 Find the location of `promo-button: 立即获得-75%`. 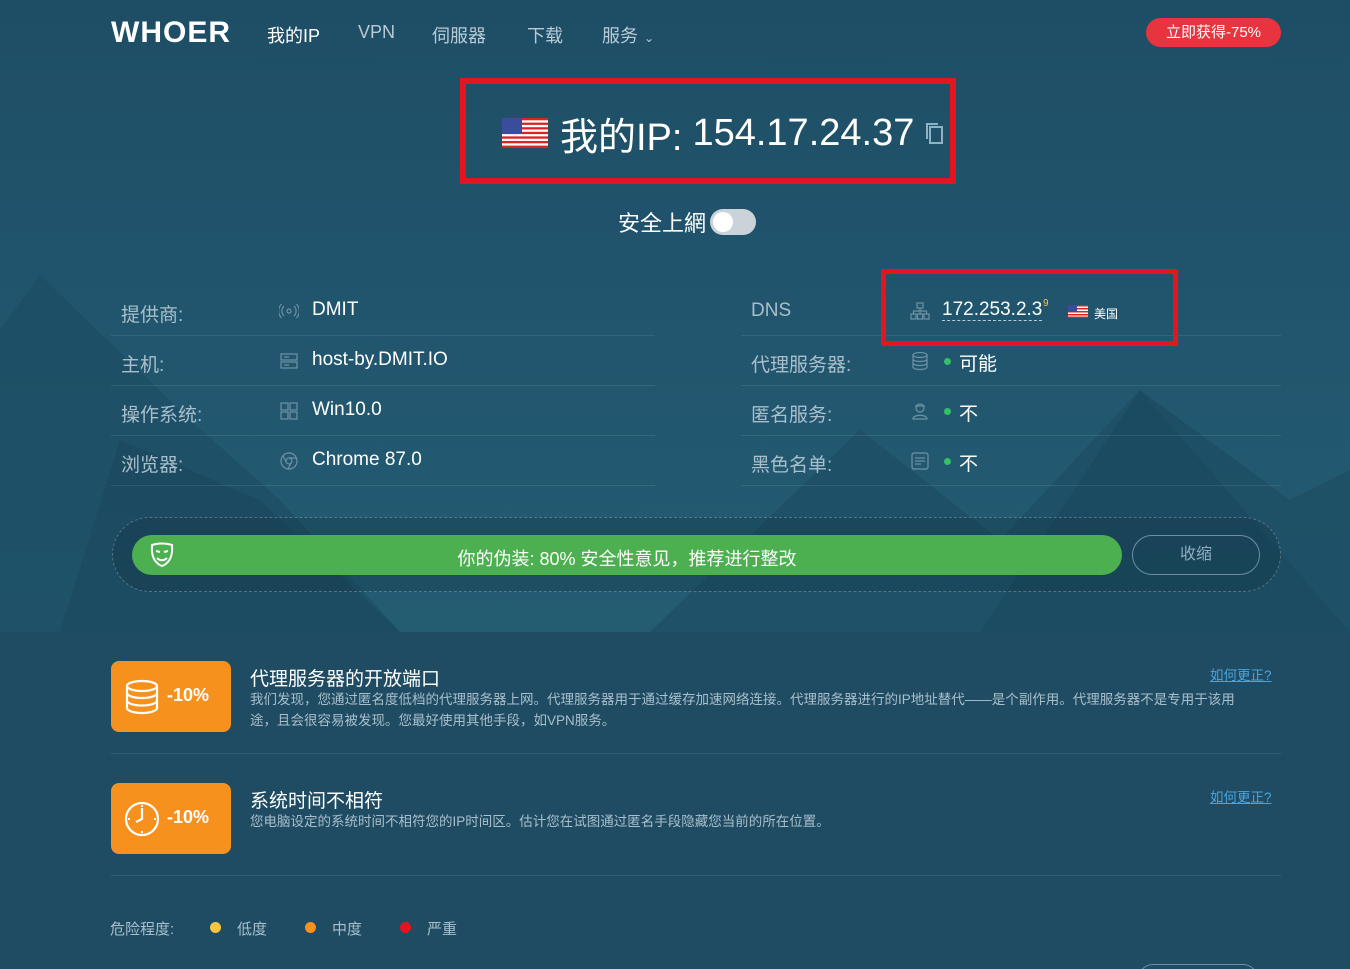

promo-button: 立即获得-75% is located at coordinates (1213, 32).